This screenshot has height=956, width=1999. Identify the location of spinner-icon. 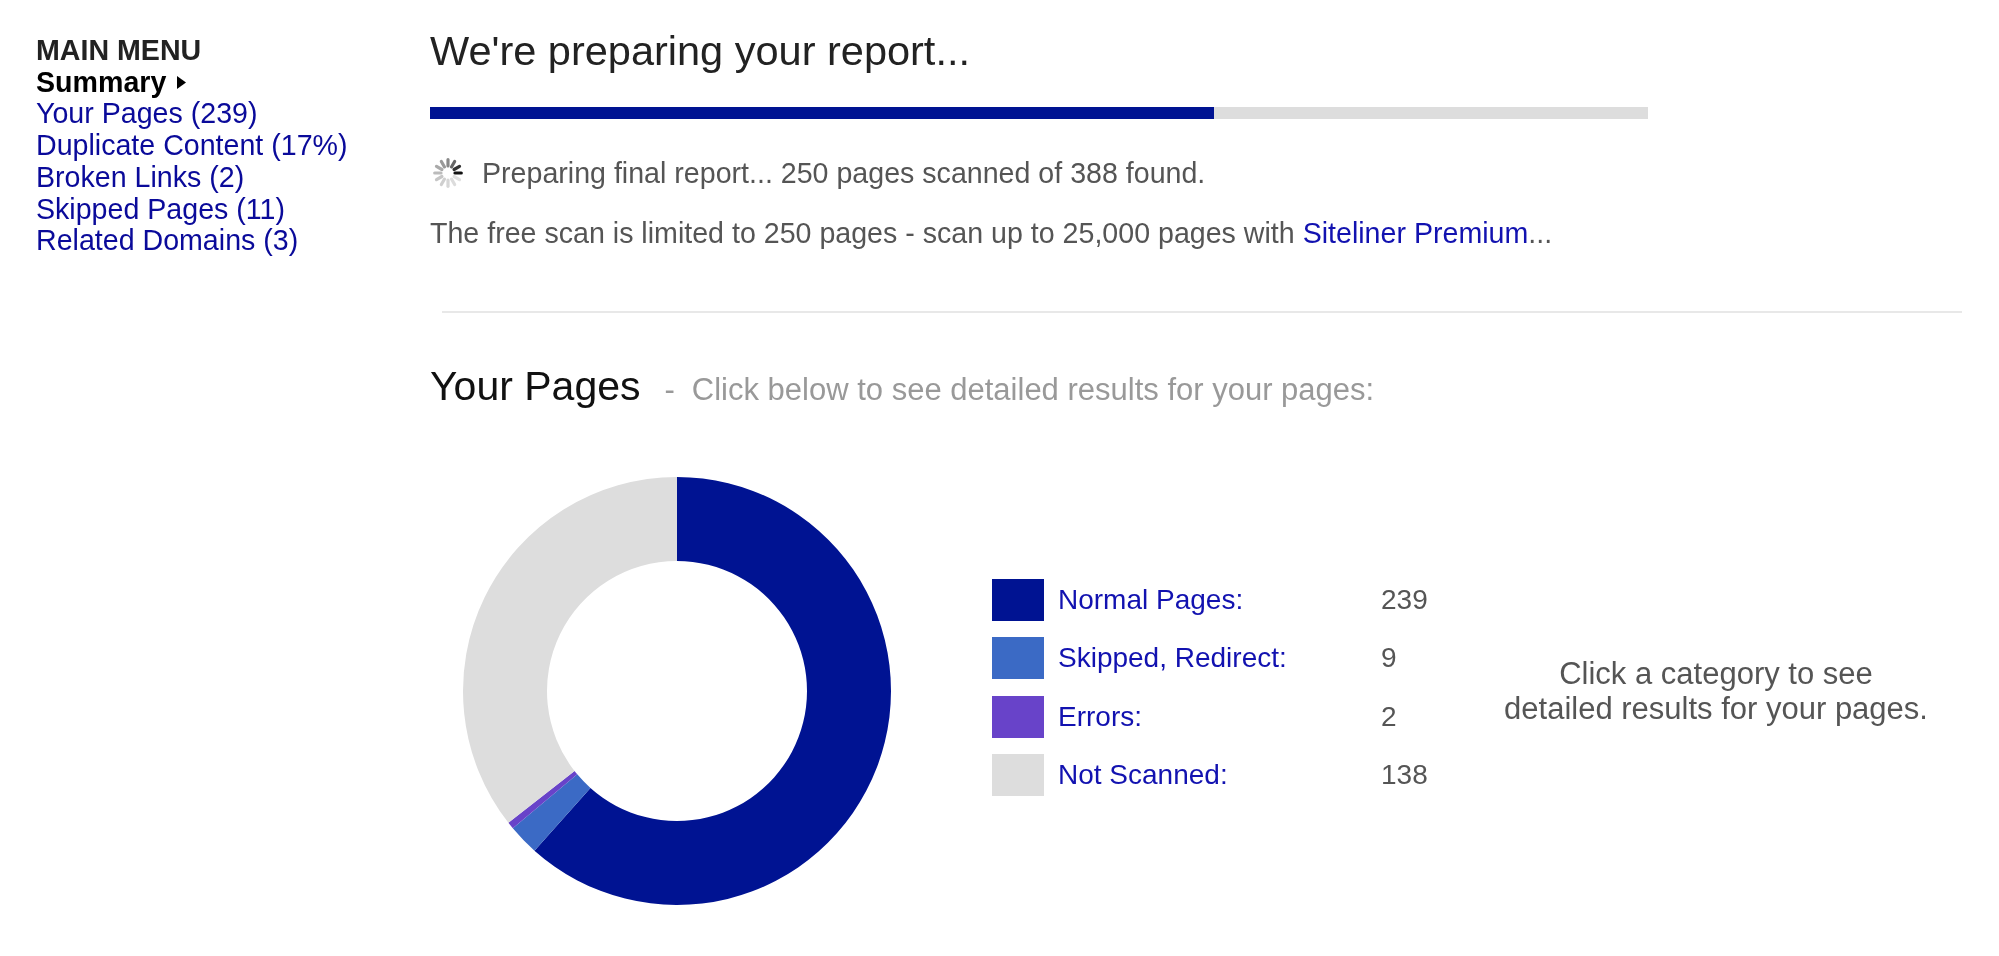
(448, 173).